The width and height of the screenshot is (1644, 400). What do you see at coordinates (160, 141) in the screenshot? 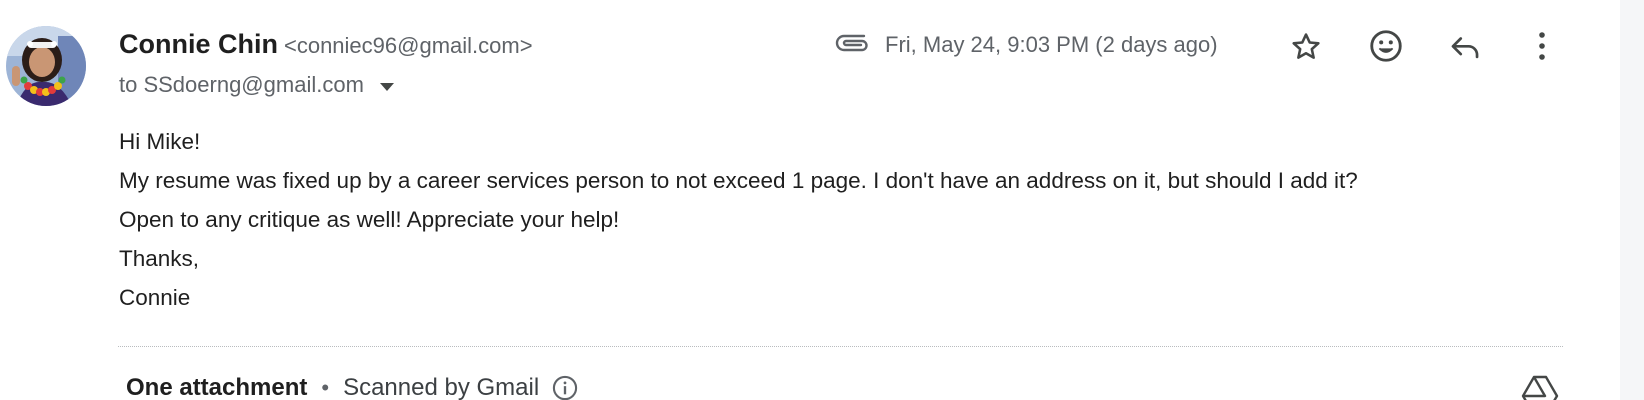
I see `body-line: Hi Mike!` at bounding box center [160, 141].